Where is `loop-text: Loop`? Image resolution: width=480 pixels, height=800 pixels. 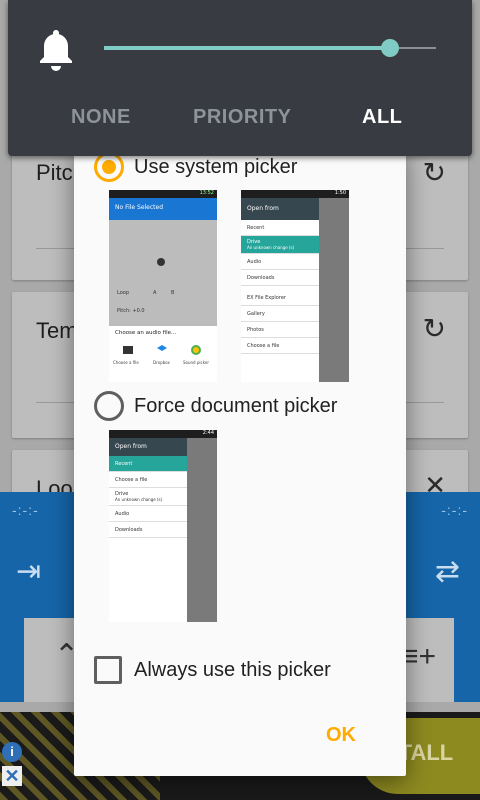 loop-text: Loop is located at coordinates (123, 293).